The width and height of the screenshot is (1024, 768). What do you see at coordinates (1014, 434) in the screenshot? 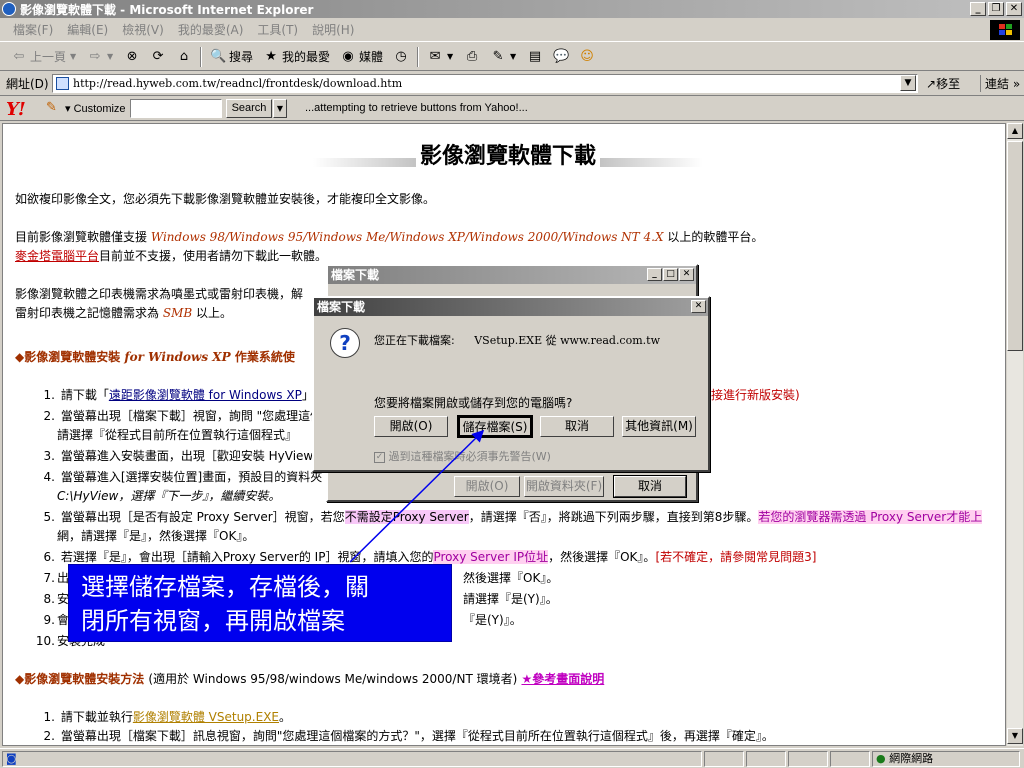
I see `vertical-scrollbar: ▲ ▼` at bounding box center [1014, 434].